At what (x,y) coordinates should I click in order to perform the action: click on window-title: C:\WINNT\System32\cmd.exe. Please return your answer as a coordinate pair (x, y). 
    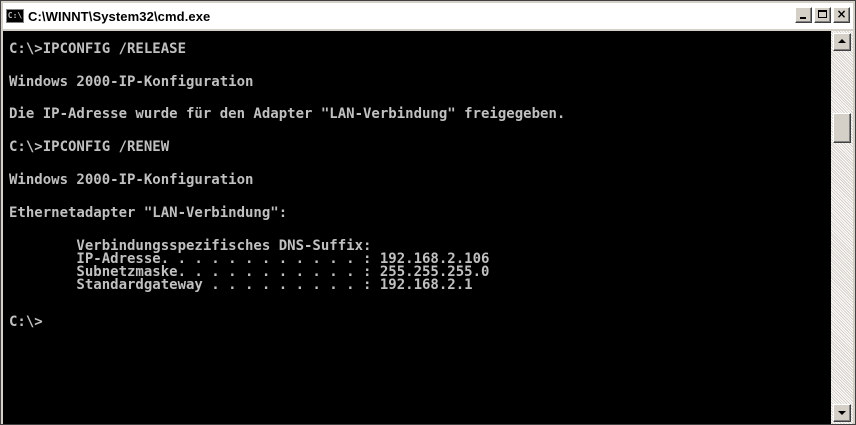
    Looking at the image, I should click on (119, 16).